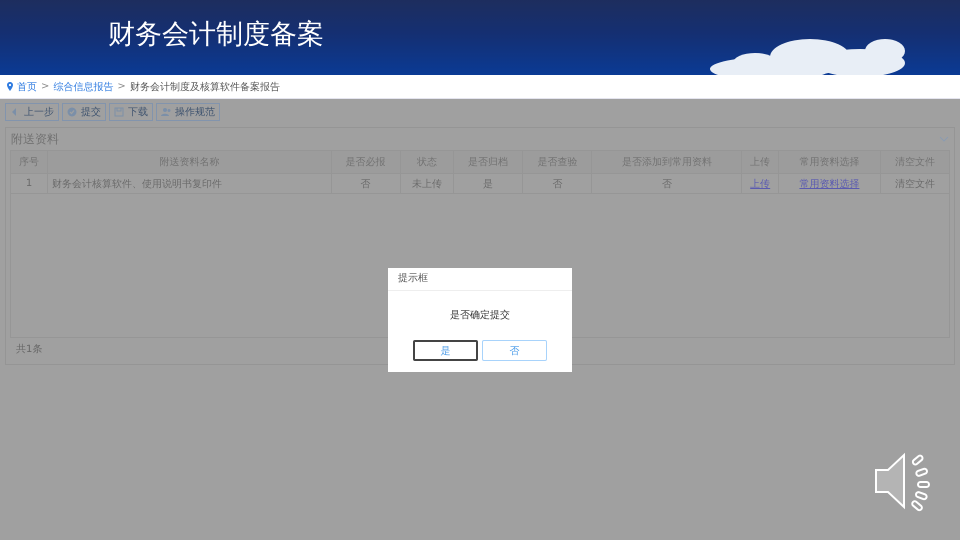  What do you see at coordinates (83, 87) in the screenshot?
I see `breadcrumb-link: 综合信息报告` at bounding box center [83, 87].